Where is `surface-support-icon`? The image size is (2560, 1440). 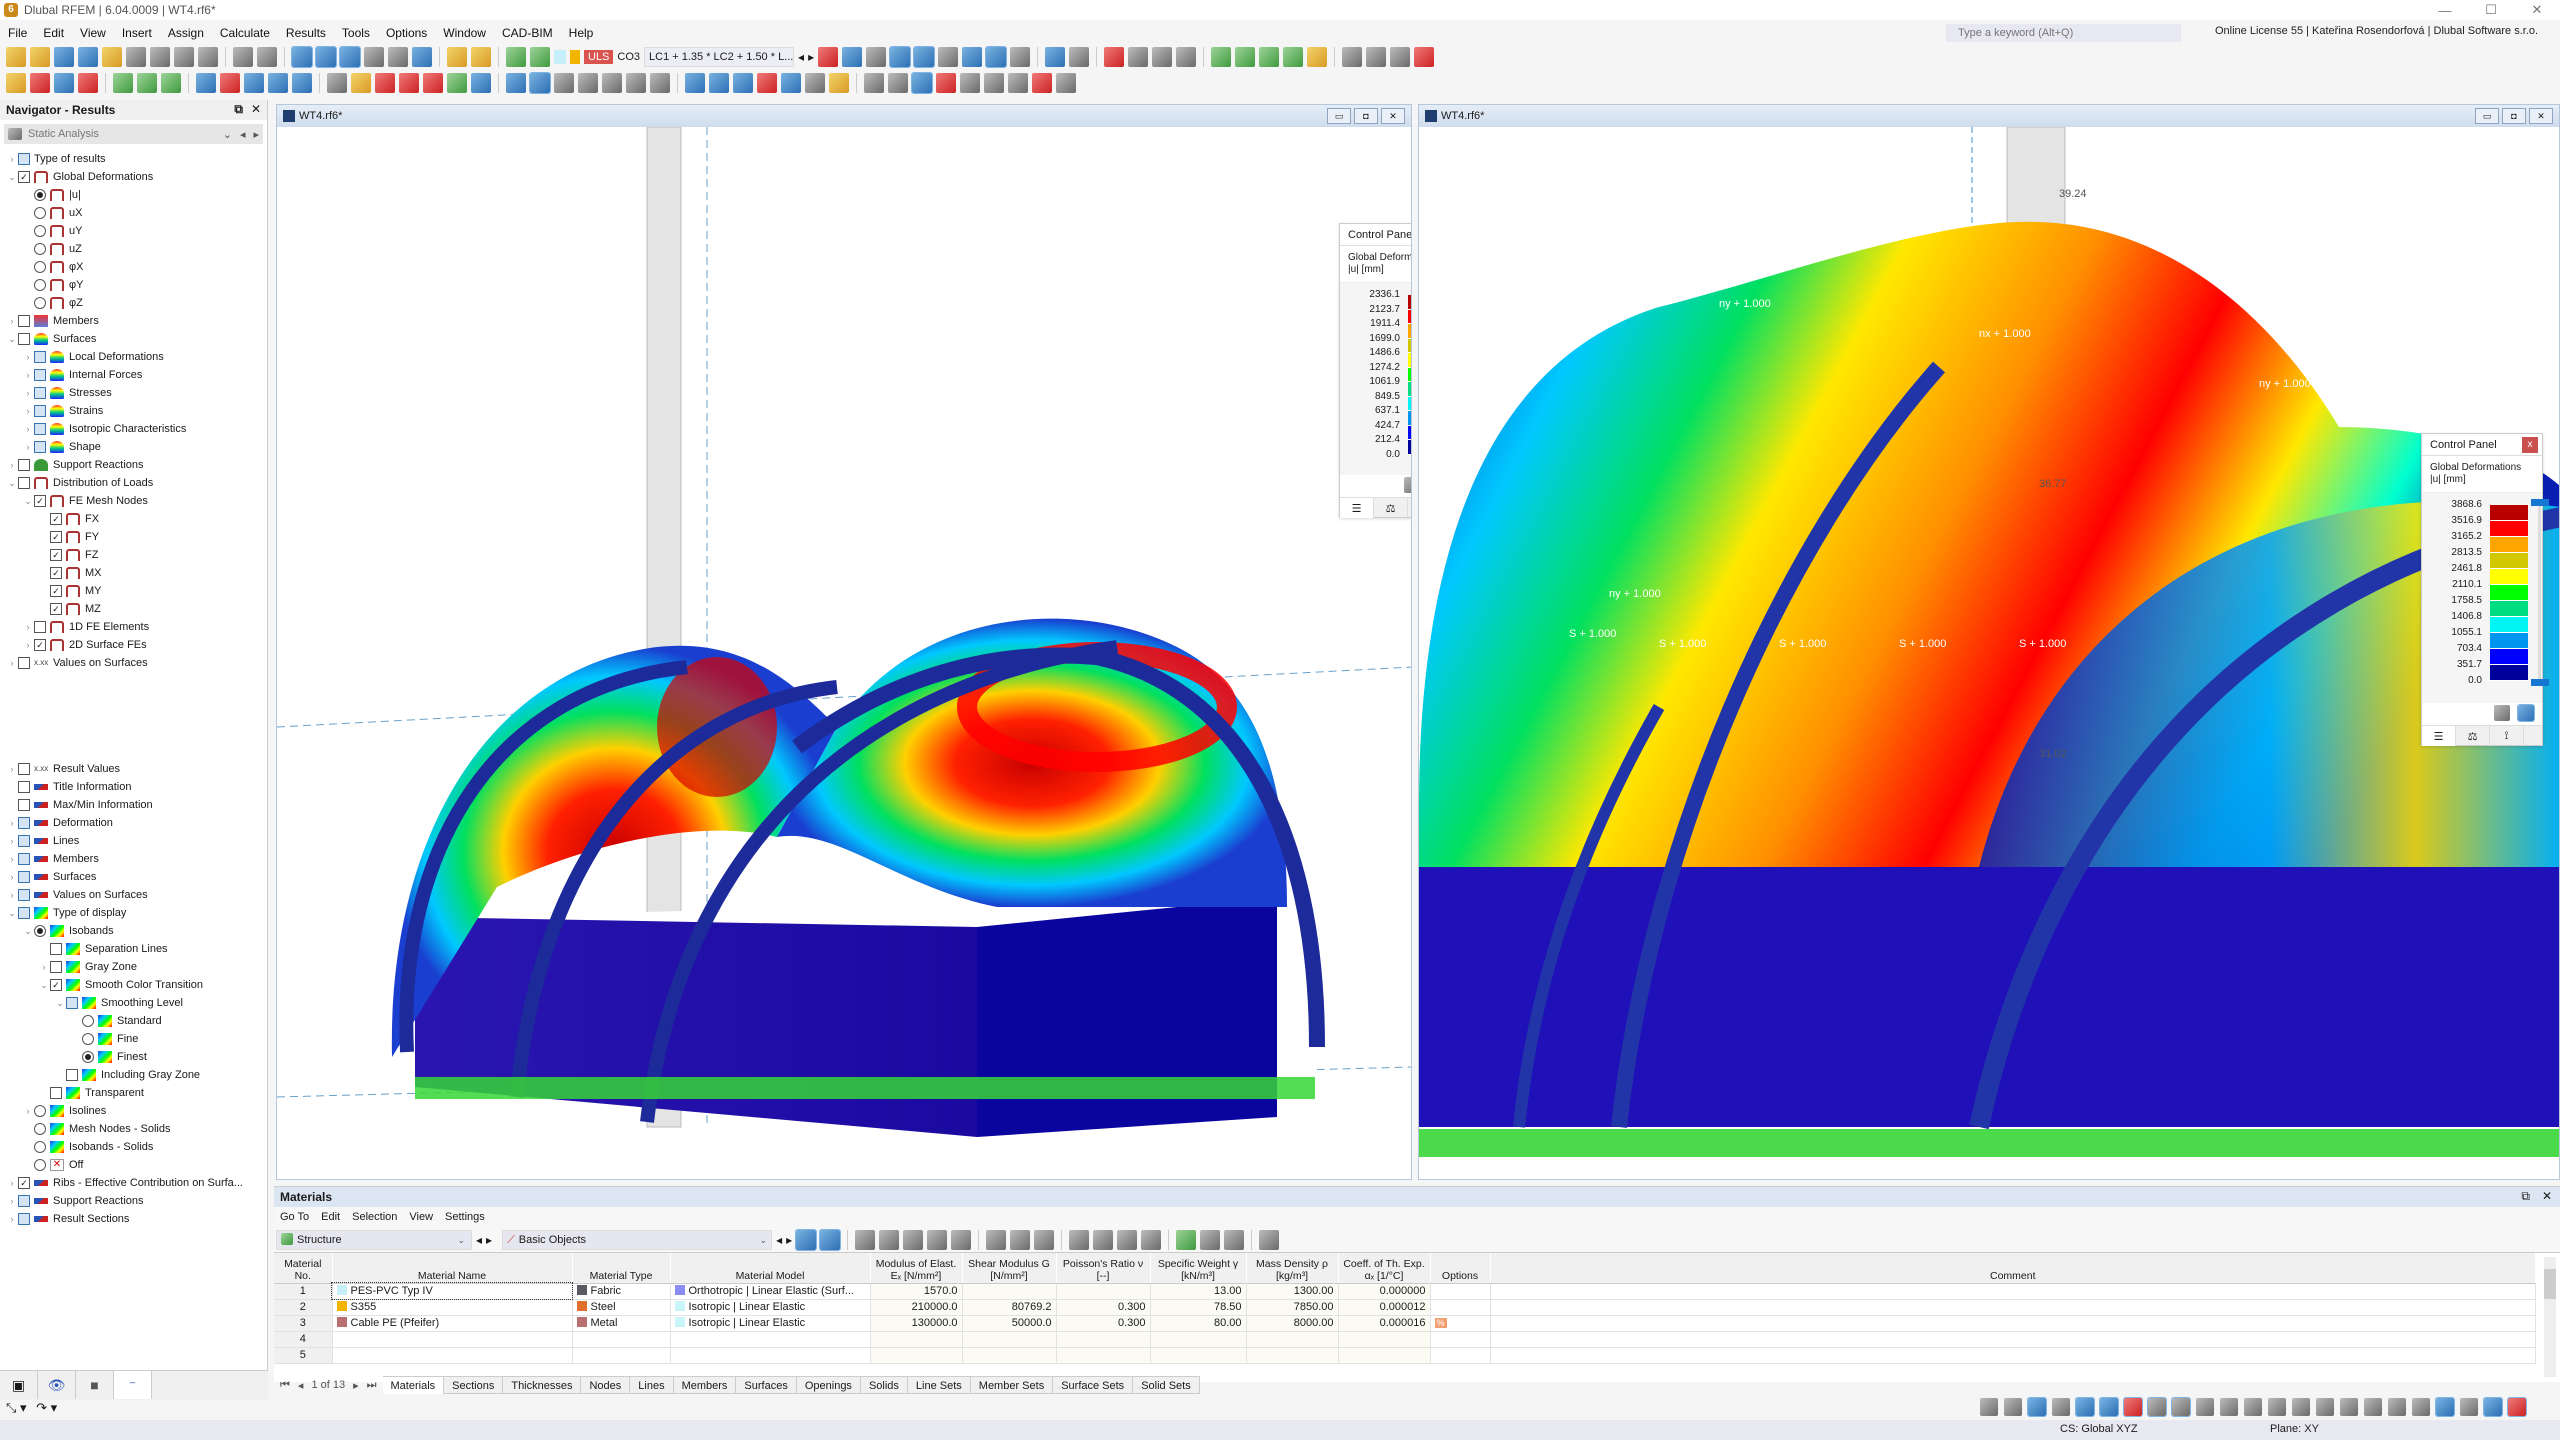 surface-support-icon is located at coordinates (171, 83).